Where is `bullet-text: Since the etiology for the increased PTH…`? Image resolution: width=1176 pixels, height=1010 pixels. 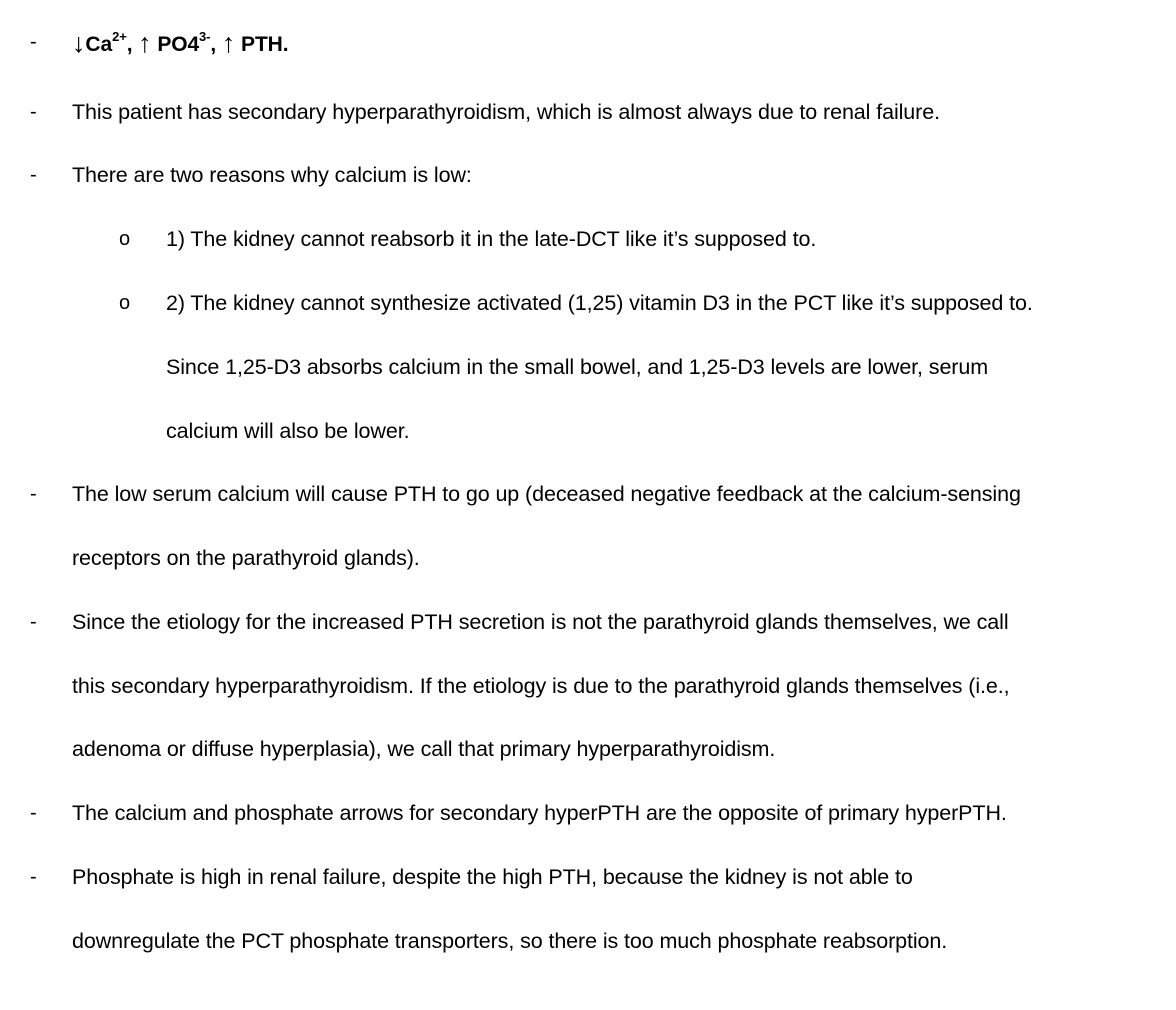 bullet-text: Since the etiology for the increased PTH… is located at coordinates (540, 622).